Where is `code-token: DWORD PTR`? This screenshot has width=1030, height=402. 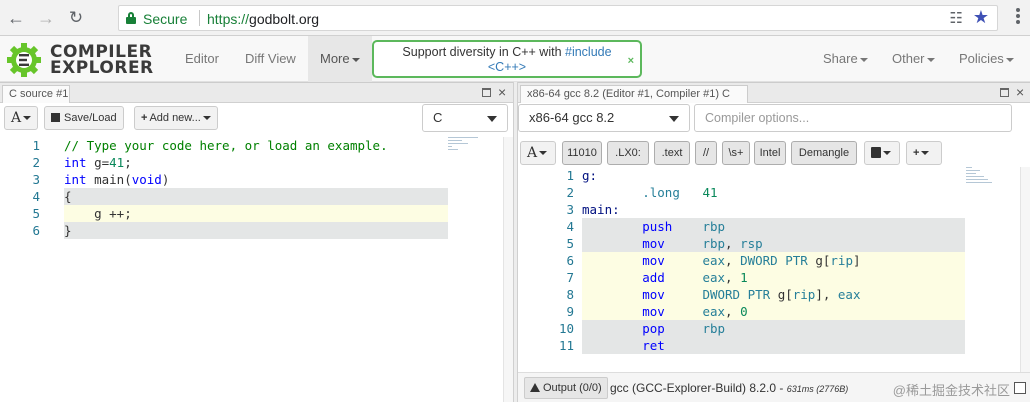
code-token: DWORD PTR is located at coordinates (736, 294).